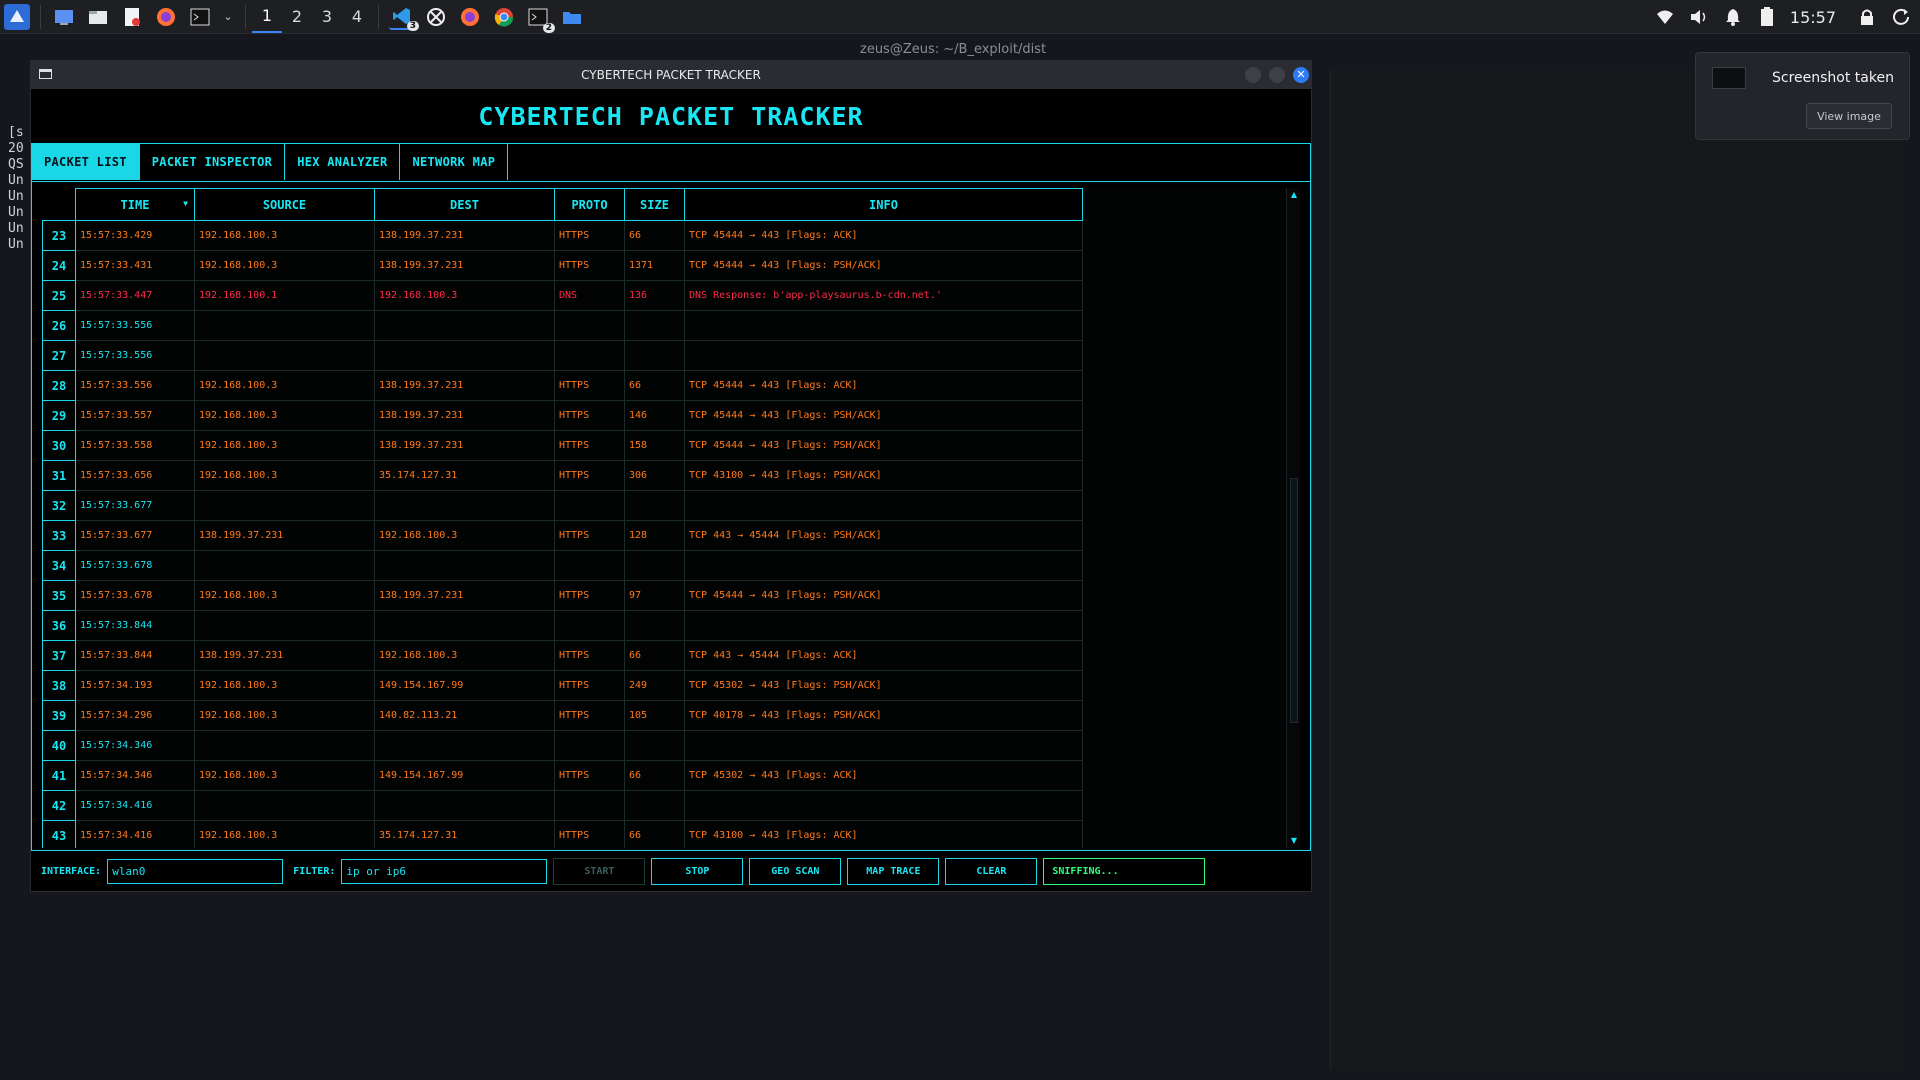 The width and height of the screenshot is (1920, 1080). What do you see at coordinates (357, 17) in the screenshot?
I see `workspace-4: 4` at bounding box center [357, 17].